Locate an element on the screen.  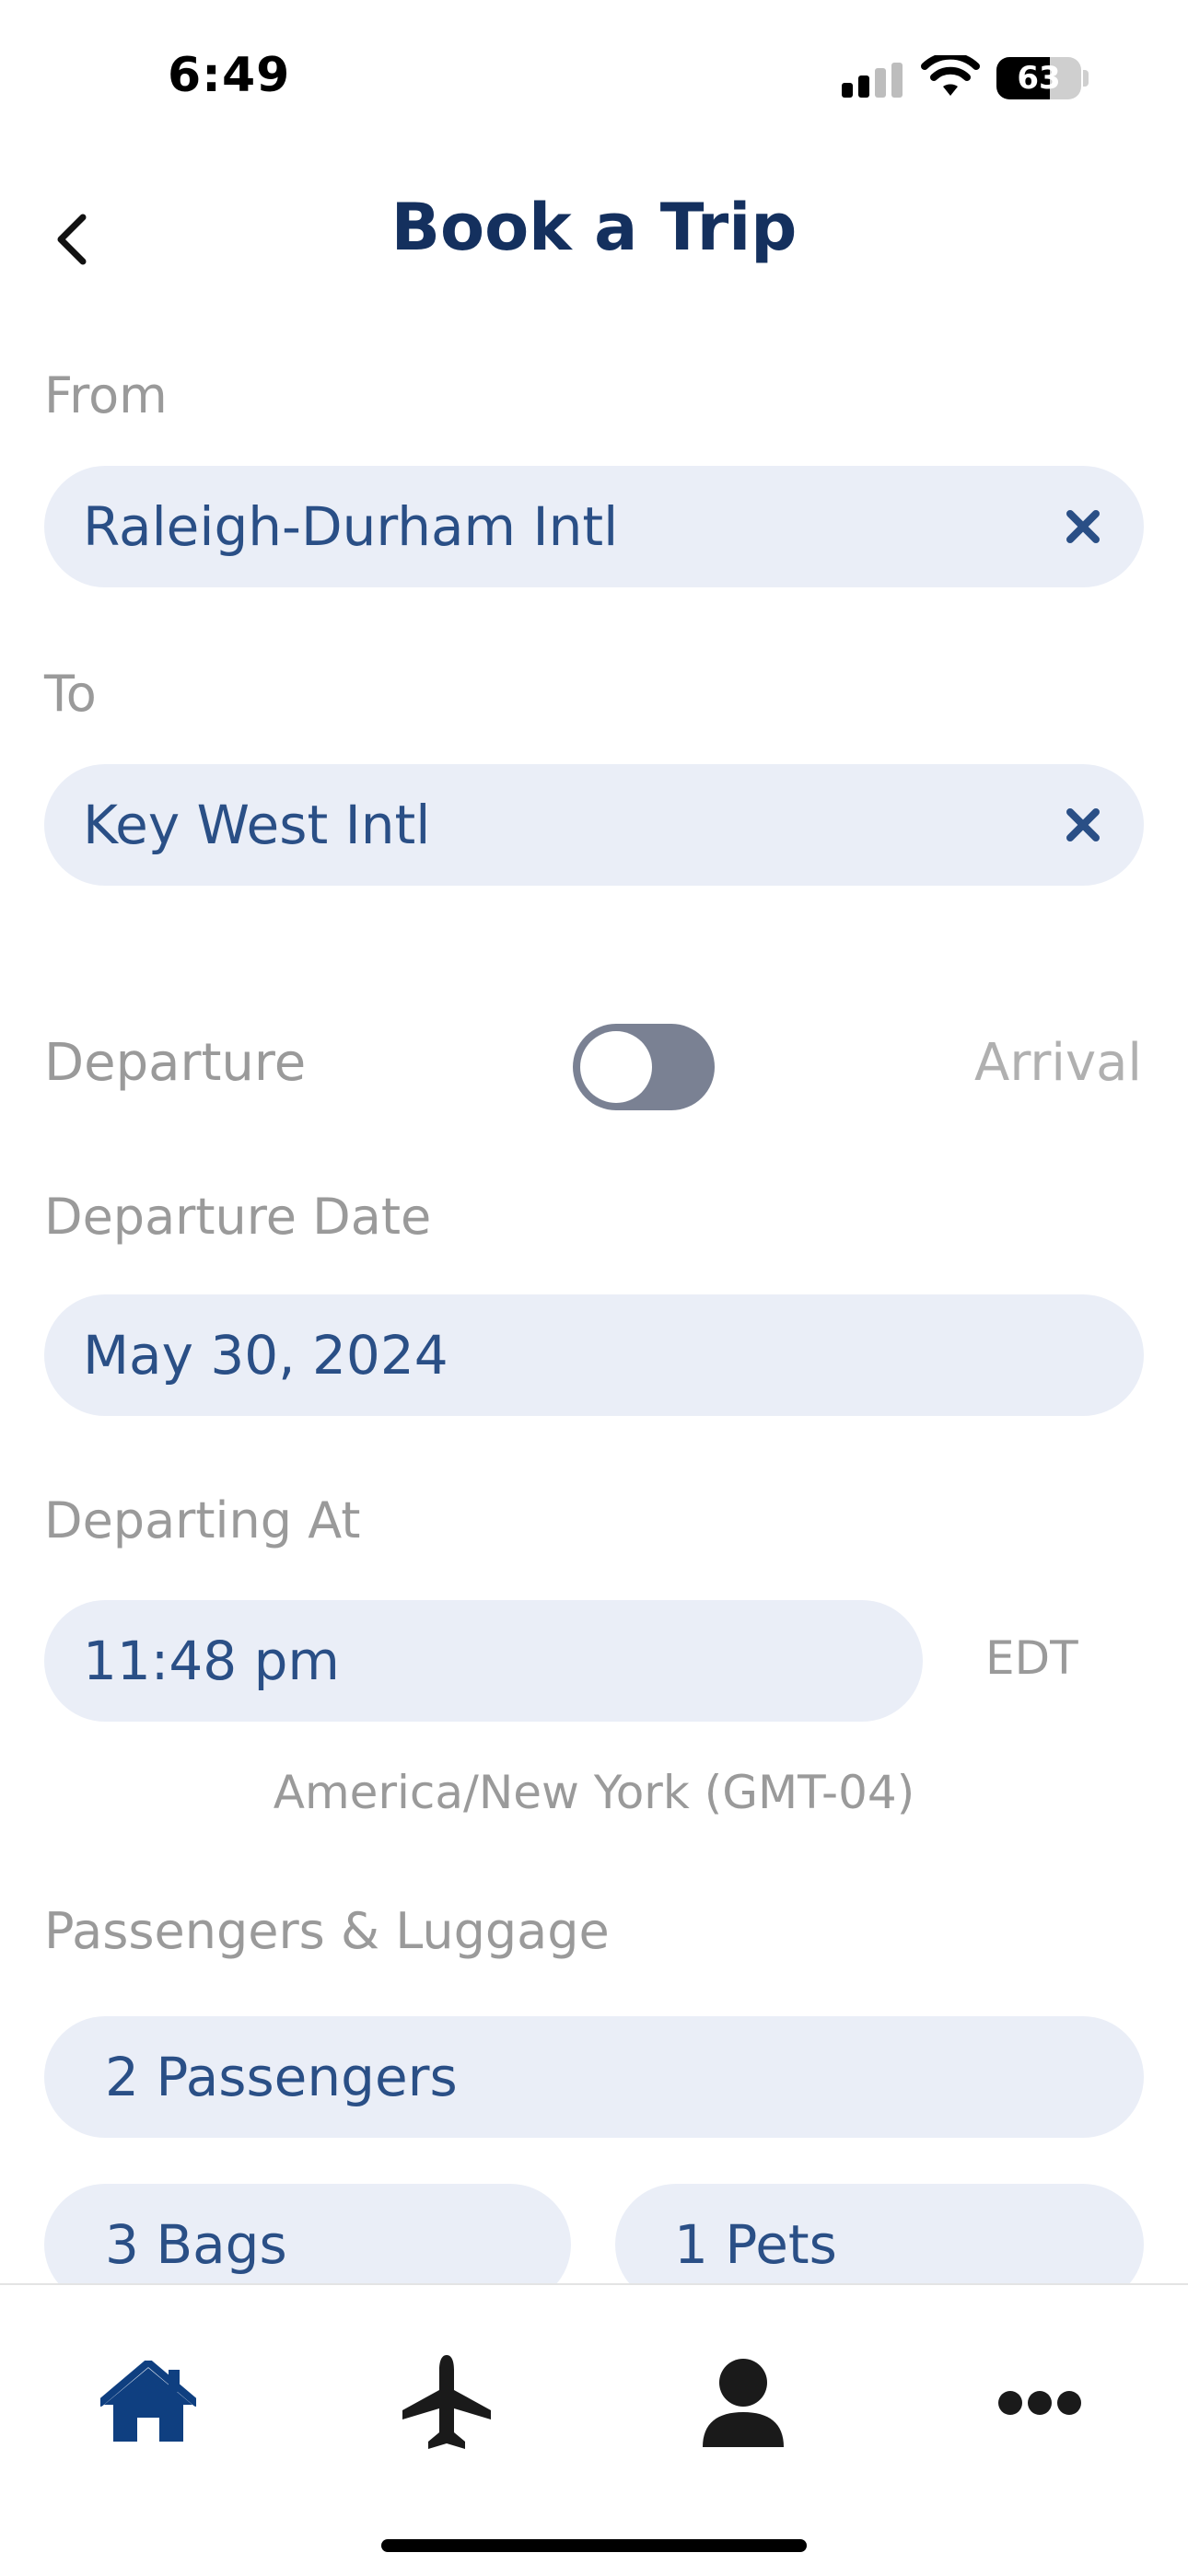
departure-toggle-label: Departure is located at coordinates (175, 1063).